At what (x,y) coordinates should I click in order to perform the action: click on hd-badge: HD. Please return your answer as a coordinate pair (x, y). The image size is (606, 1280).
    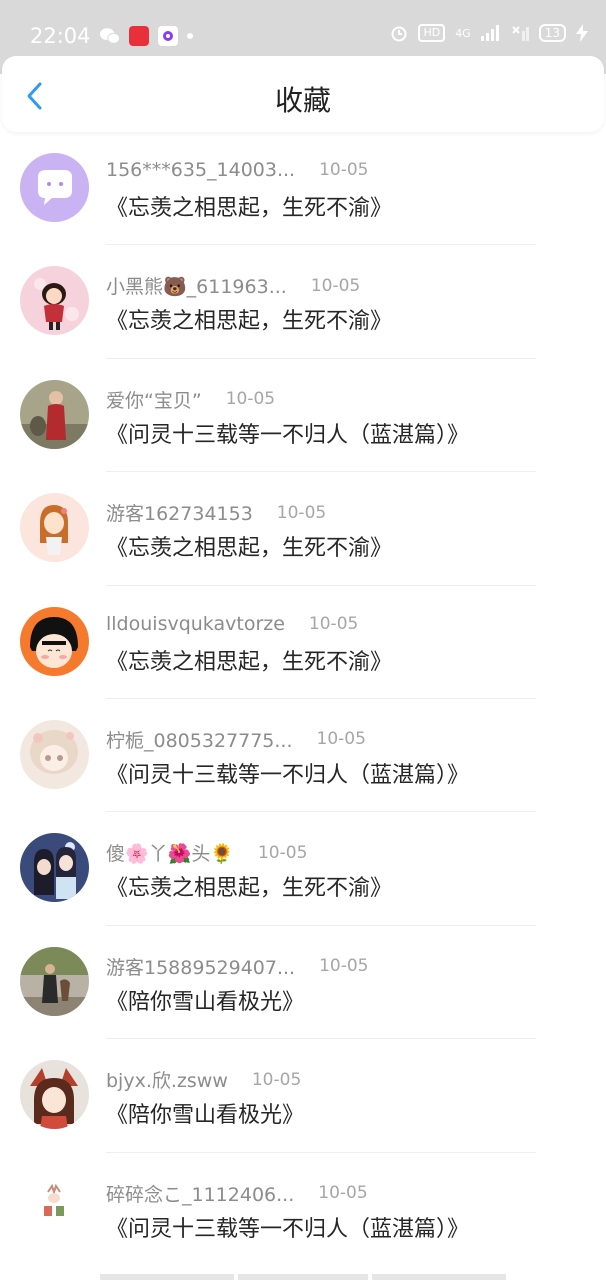
    Looking at the image, I should click on (432, 33).